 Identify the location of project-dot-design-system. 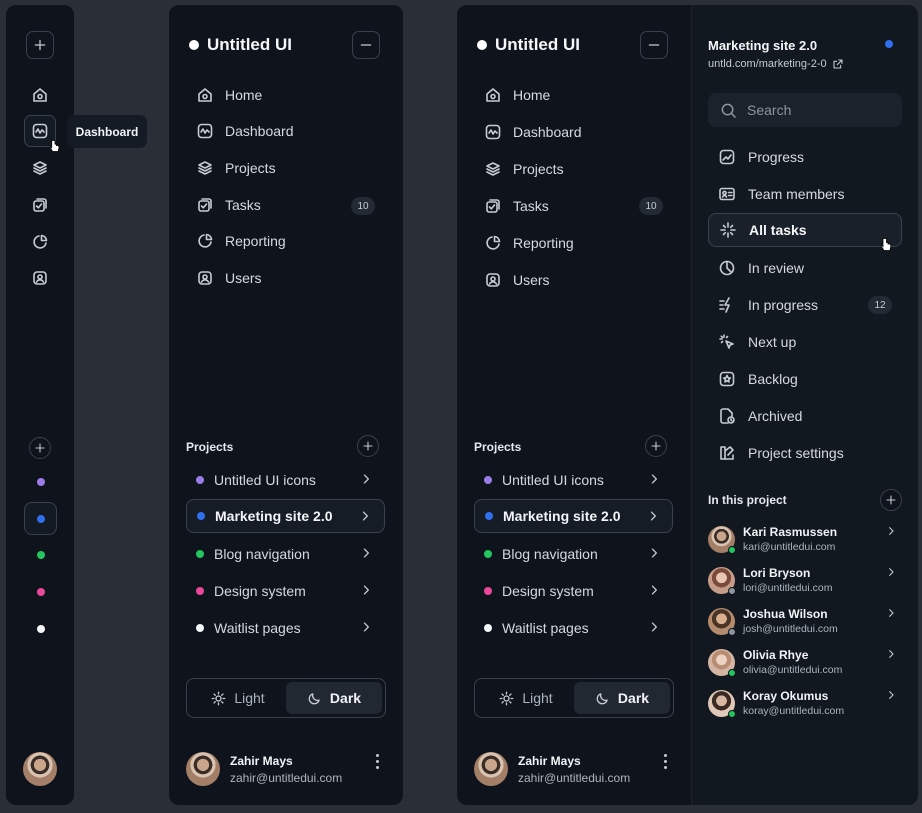
(41, 592).